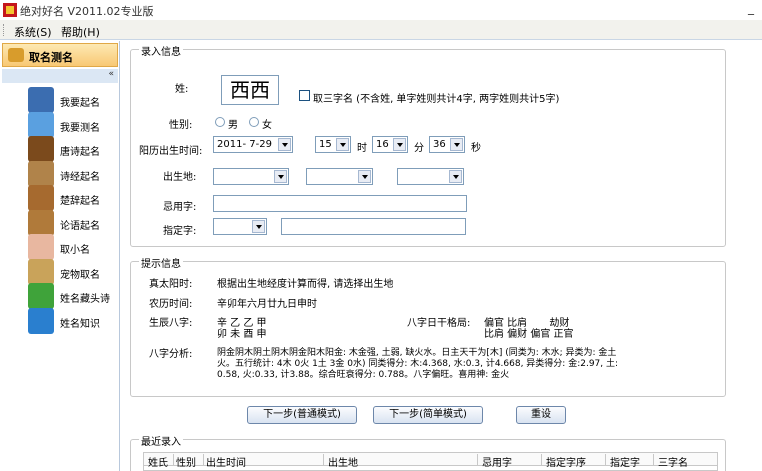  What do you see at coordinates (80, 128) in the screenshot?
I see `sidebar-item-label: 我要测名` at bounding box center [80, 128].